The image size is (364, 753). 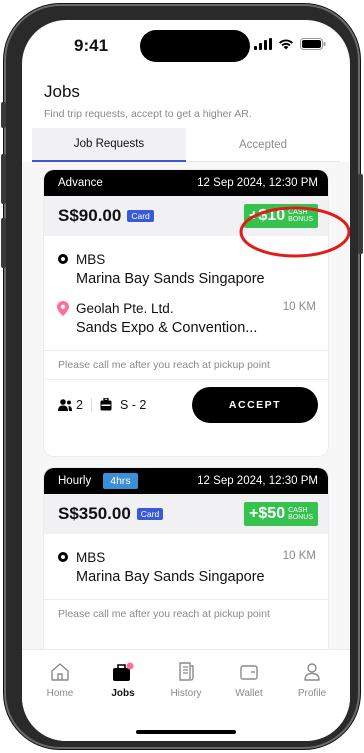 What do you see at coordinates (186, 481) in the screenshot?
I see `job-card-header: Hourly 4hrs 12 Sep 2024, 12:30 PM` at bounding box center [186, 481].